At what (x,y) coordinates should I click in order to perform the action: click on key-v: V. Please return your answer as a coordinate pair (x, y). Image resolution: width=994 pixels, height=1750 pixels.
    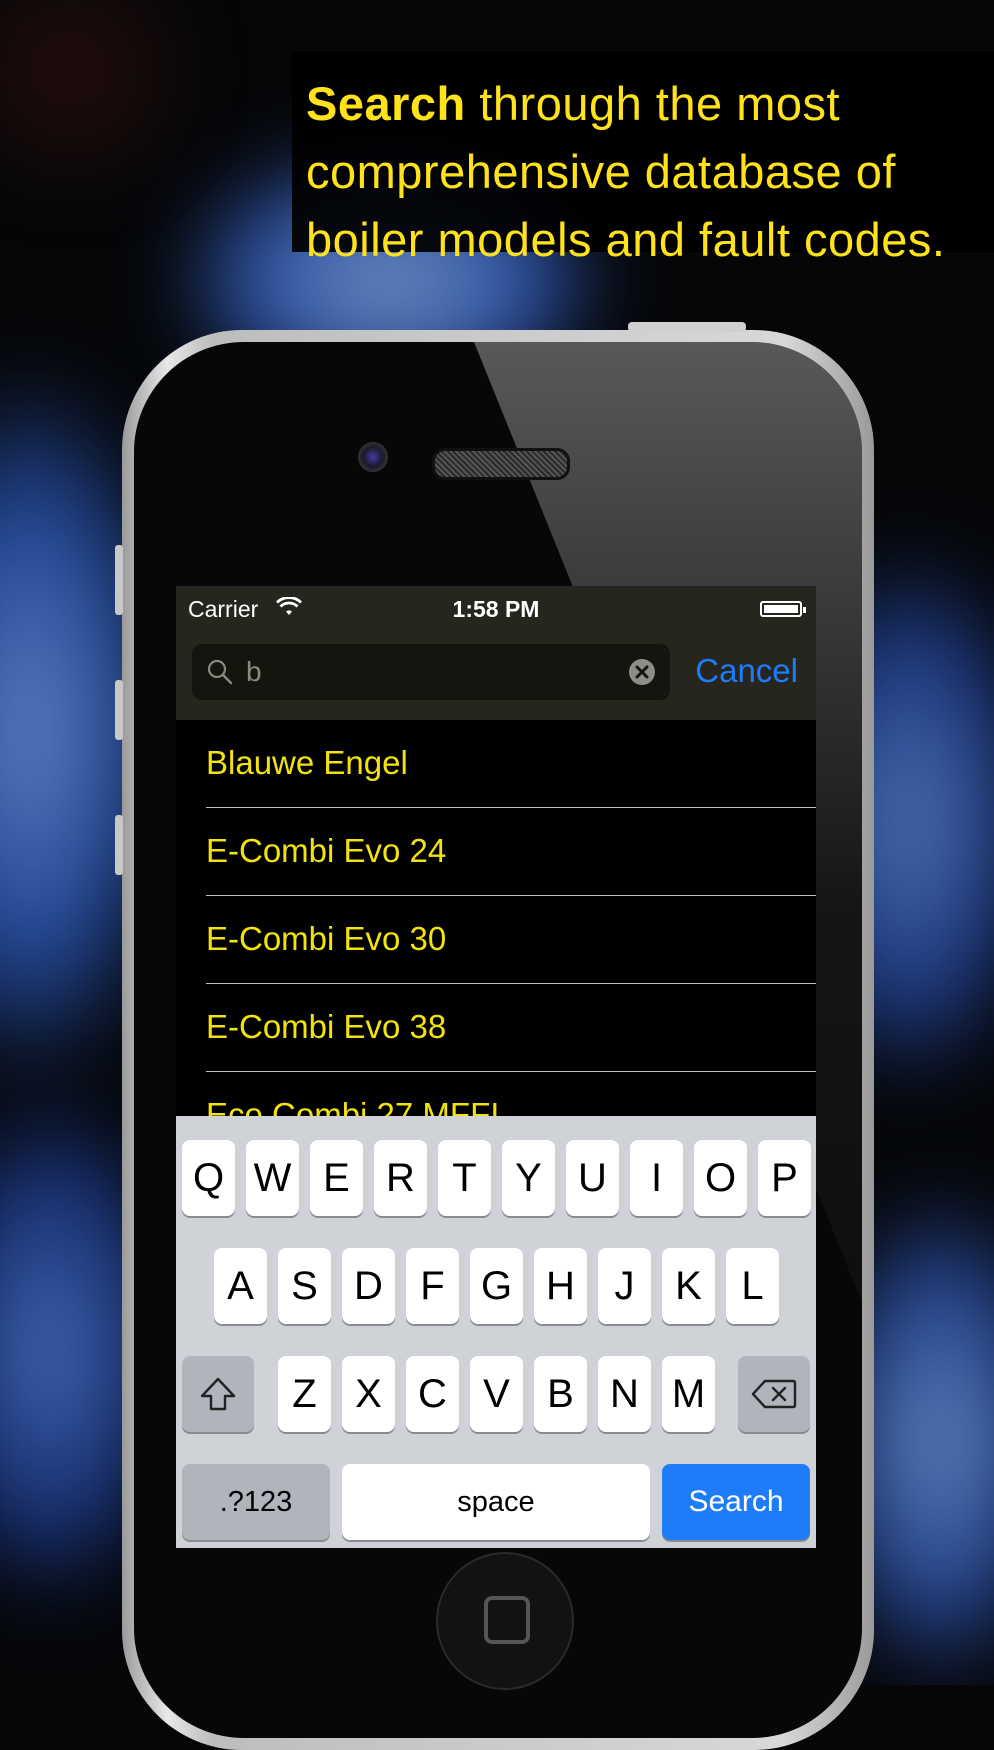
    Looking at the image, I should click on (496, 1394).